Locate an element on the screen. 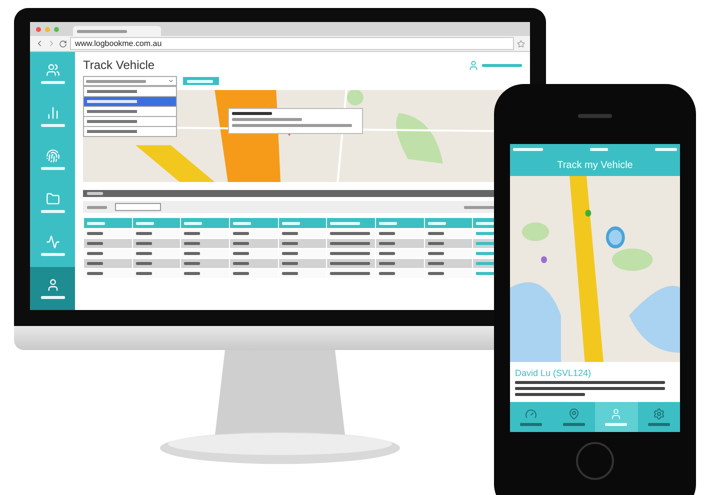 The width and height of the screenshot is (708, 495). page-title: Track Vehicle is located at coordinates (119, 65).